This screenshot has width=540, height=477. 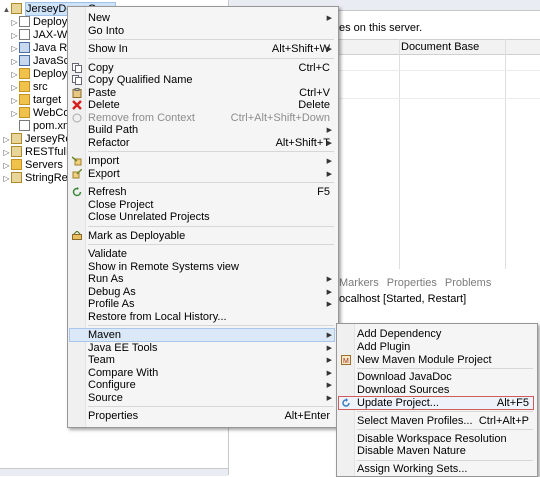 I want to click on menu-item-label: Source, so click(x=105, y=397).